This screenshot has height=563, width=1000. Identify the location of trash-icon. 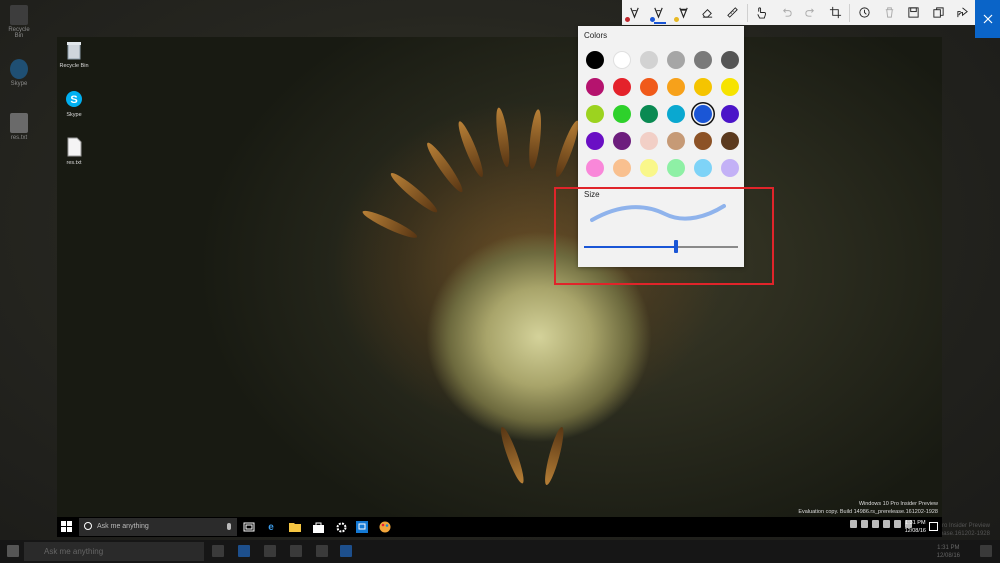
(889, 12).